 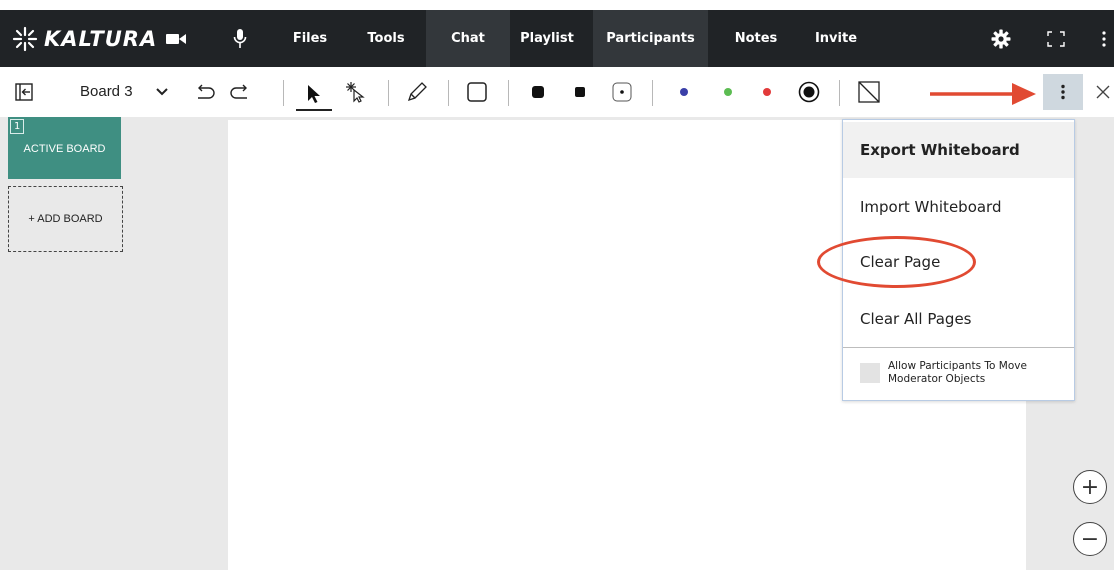 What do you see at coordinates (958, 207) in the screenshot?
I see `menu-item-import-whiteboard: Import Whiteboard` at bounding box center [958, 207].